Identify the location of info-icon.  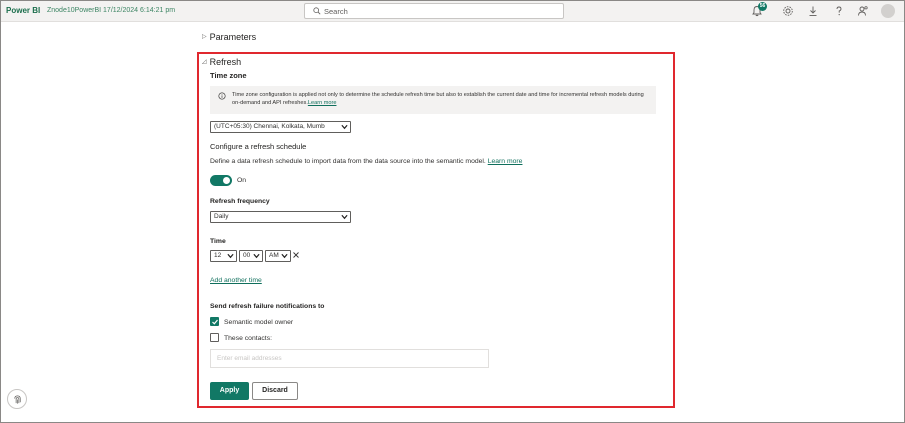
(222, 96).